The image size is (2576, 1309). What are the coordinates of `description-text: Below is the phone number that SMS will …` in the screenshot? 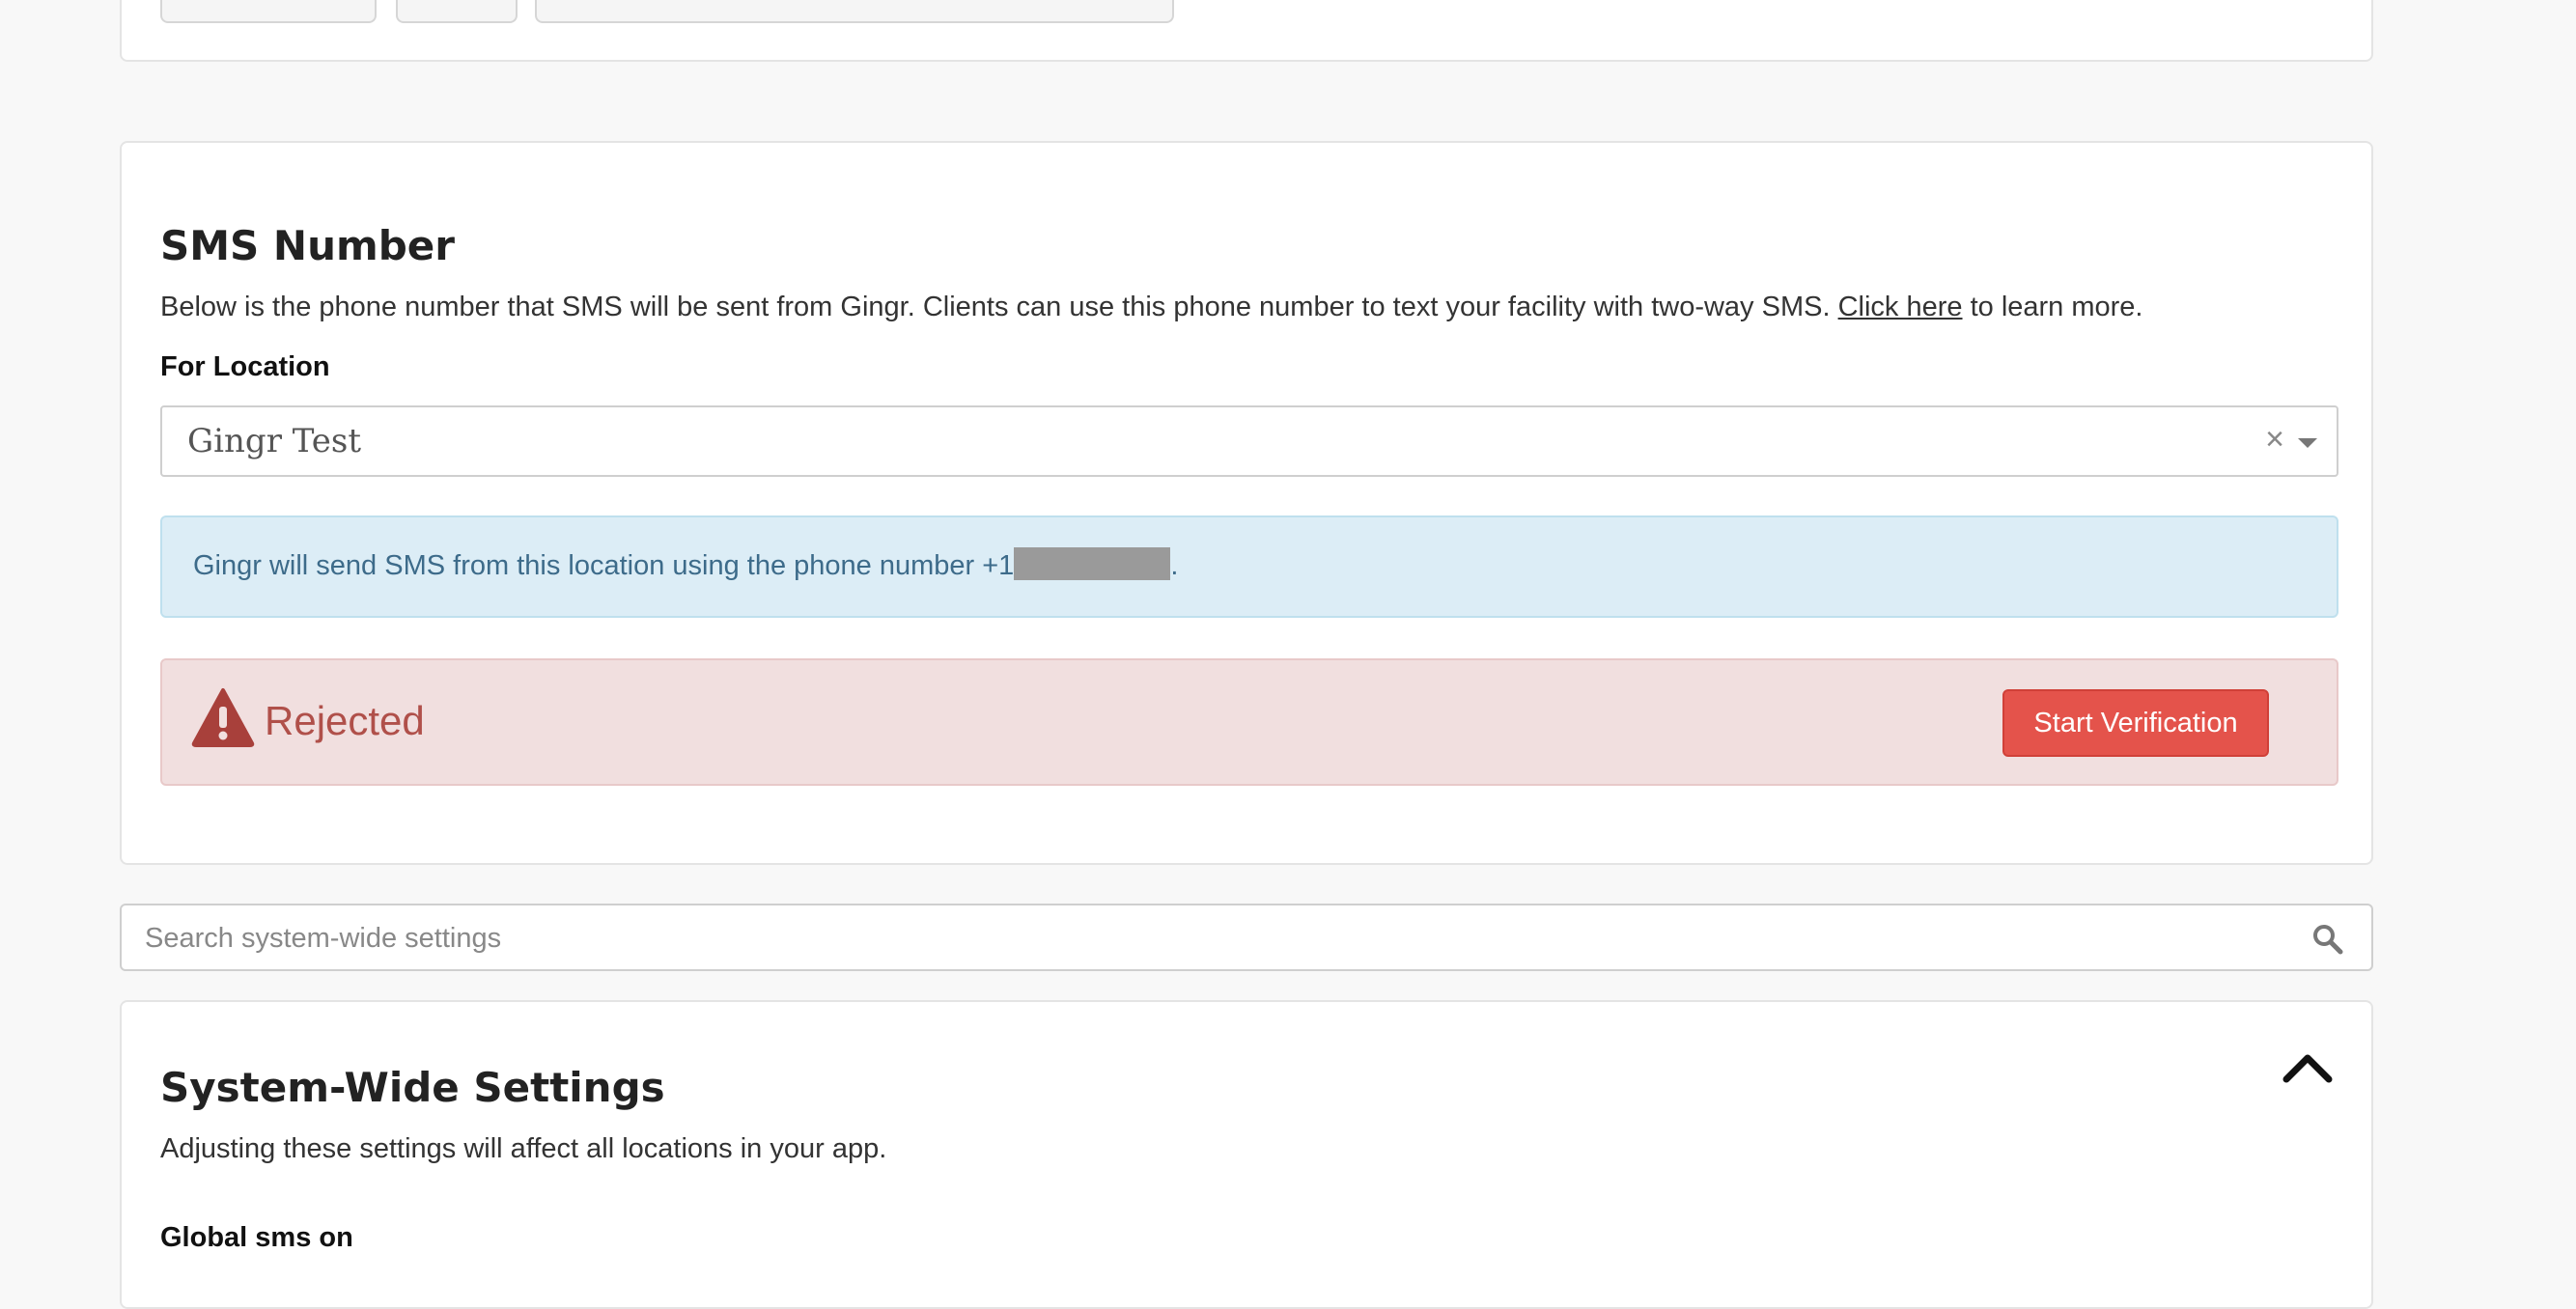 It's located at (999, 307).